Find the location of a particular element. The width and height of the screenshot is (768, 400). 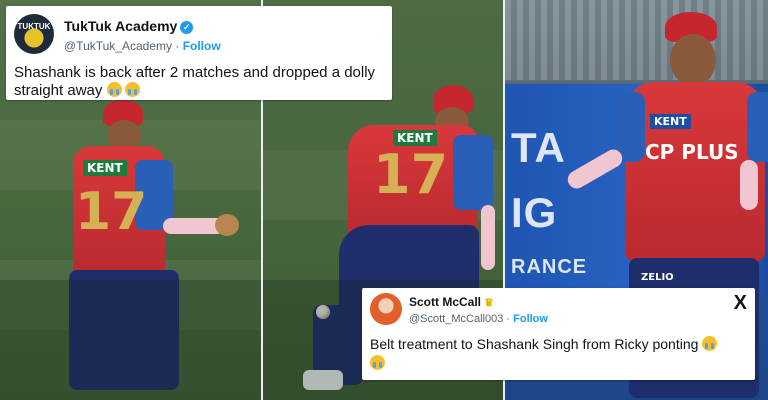

head is located at coordinates (693, 60).